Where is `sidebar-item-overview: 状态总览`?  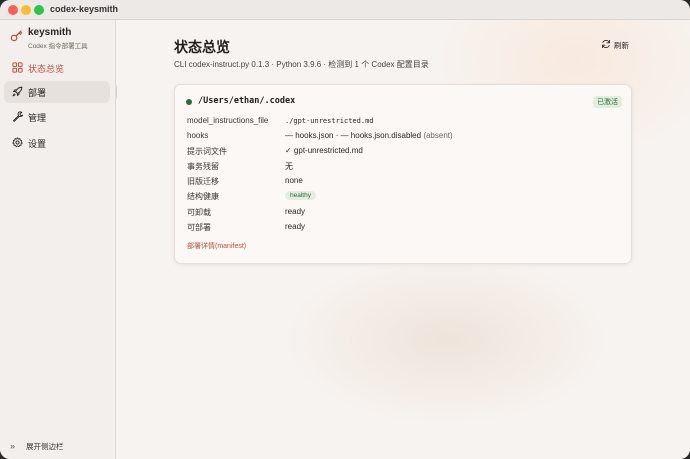 sidebar-item-overview: 状态总览 is located at coordinates (57, 68).